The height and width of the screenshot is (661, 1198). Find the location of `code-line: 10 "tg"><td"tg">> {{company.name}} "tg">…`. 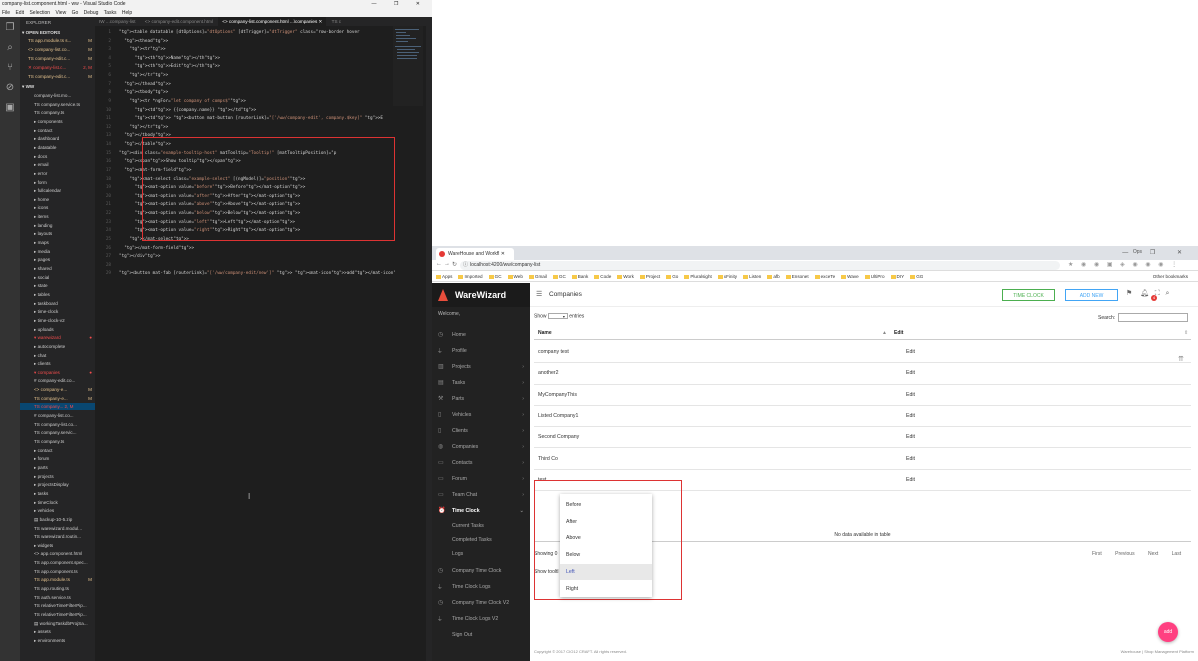

code-line: 10 "tg"><td"tg">> {{company.name}} "tg">… is located at coordinates (245, 111).